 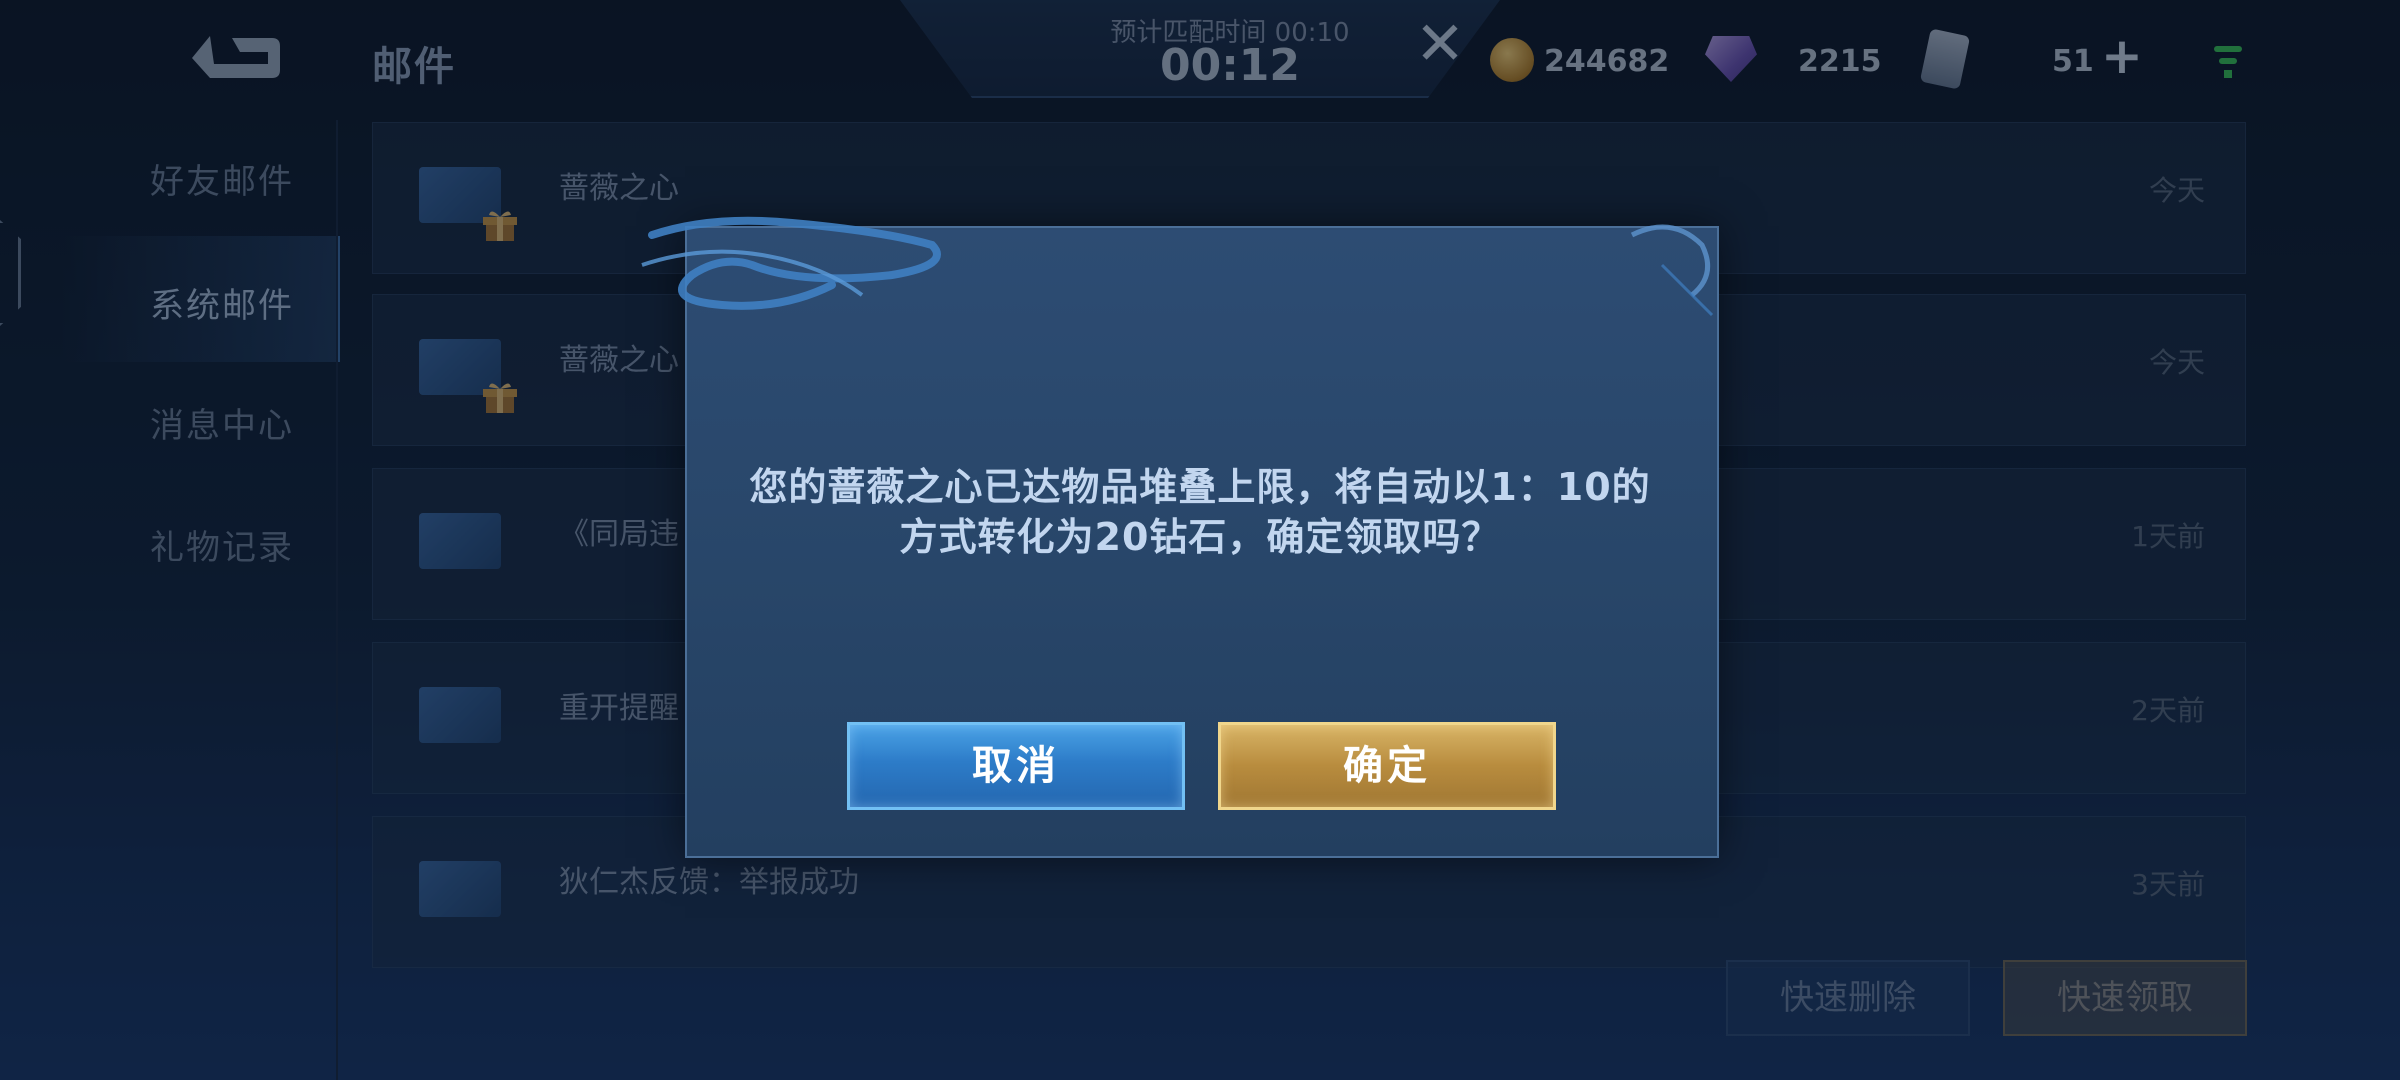 I want to click on confirm-button: 确定, so click(x=1387, y=766).